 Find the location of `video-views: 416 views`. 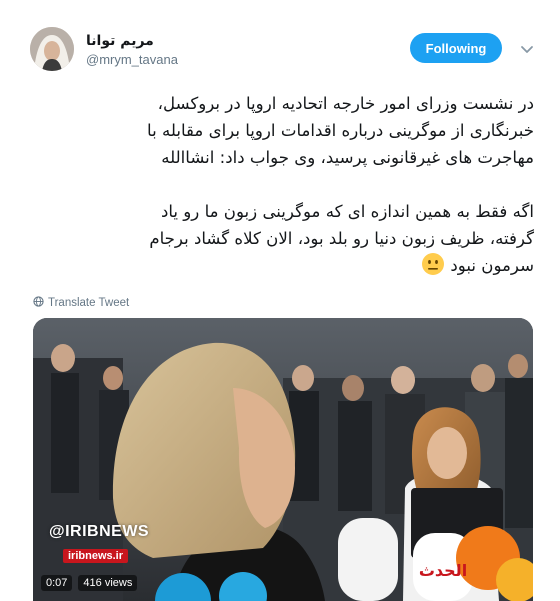

video-views: 416 views is located at coordinates (108, 583).